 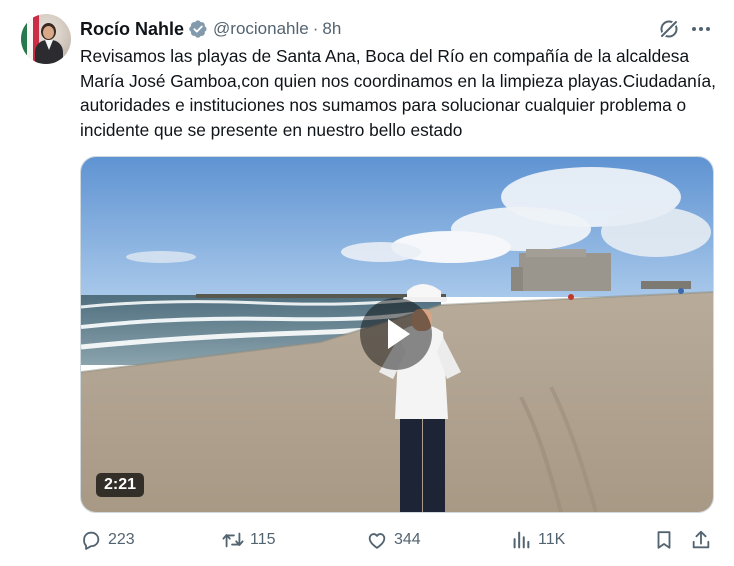 I want to click on tweet-header: Rocío Nahle @rocionahle · 8h, so click(x=210, y=29).